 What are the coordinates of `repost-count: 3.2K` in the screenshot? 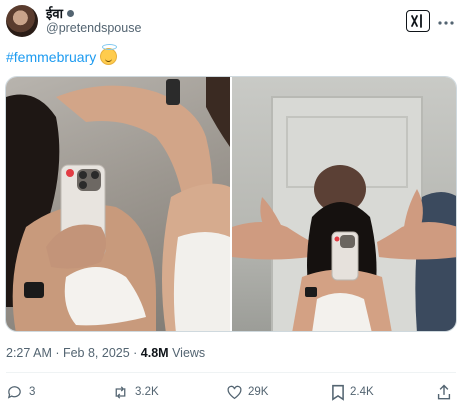 It's located at (147, 392).